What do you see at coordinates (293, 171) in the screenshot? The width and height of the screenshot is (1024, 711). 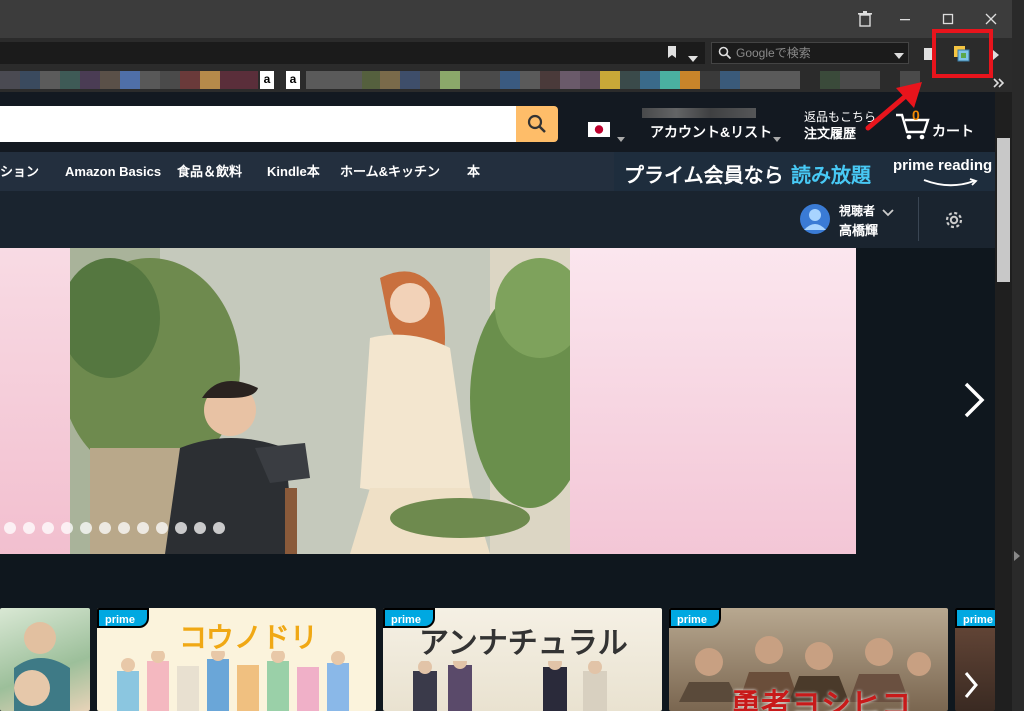 I see `nav-item-kindle: Kindle本` at bounding box center [293, 171].